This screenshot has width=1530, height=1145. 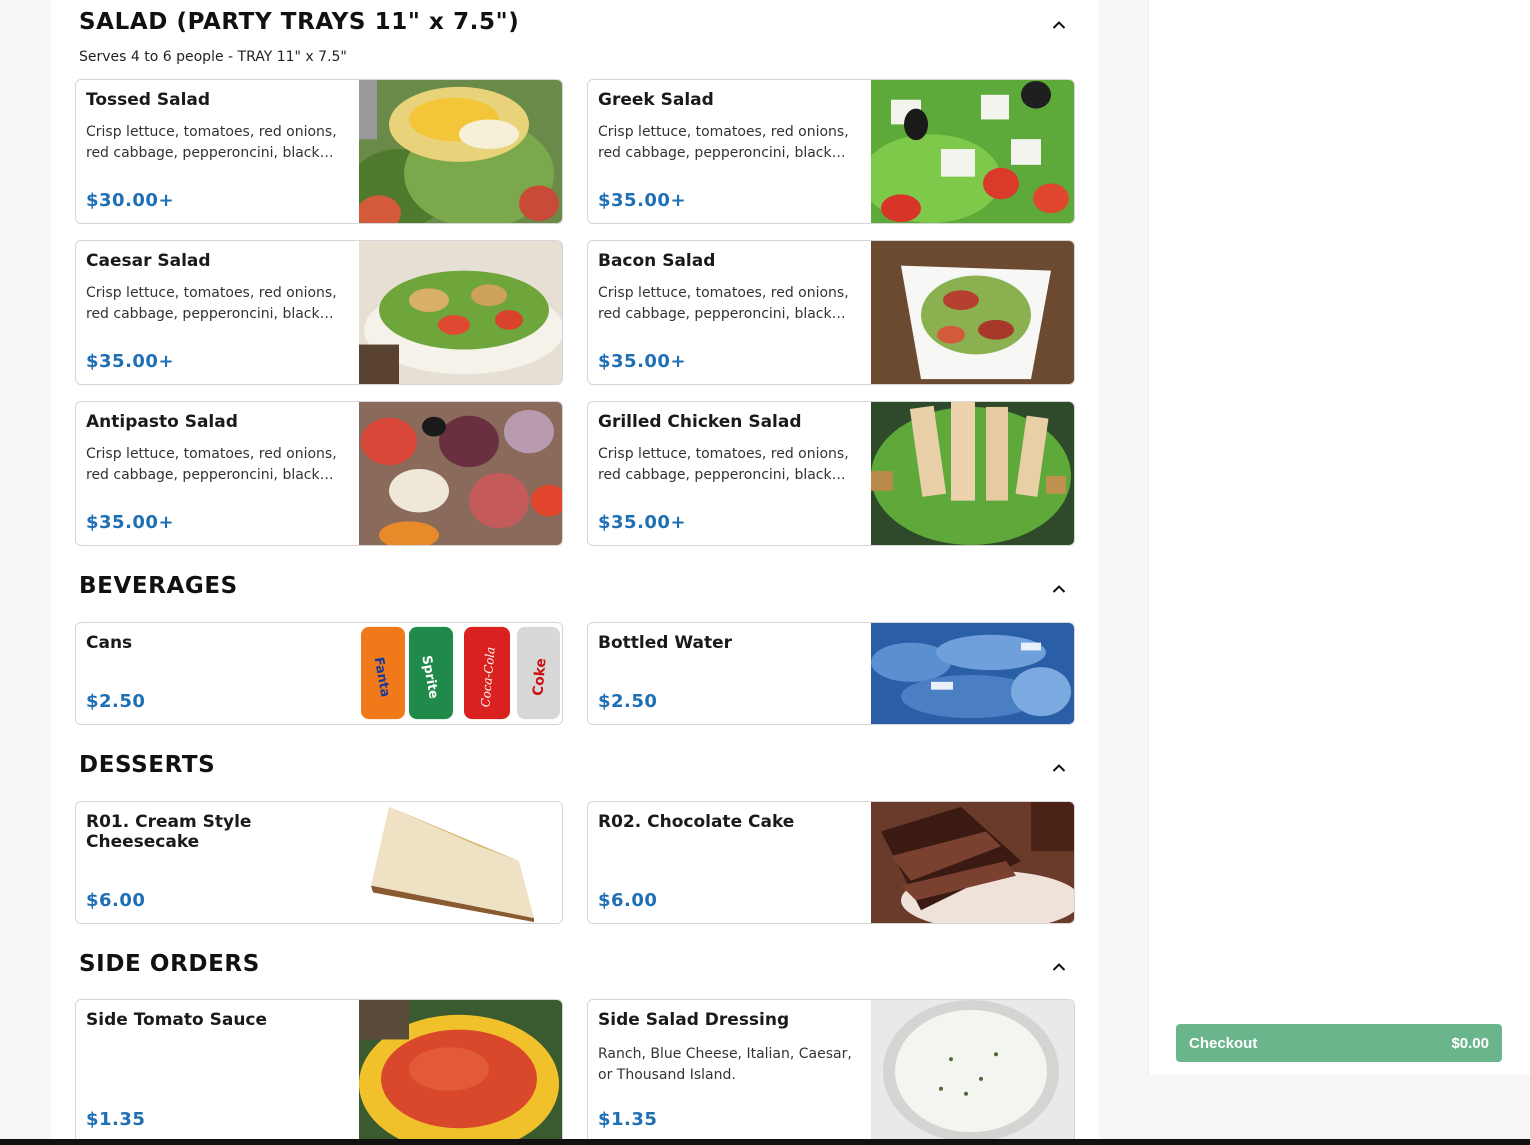 I want to click on menu-item-card: R02. Chocolate Cake $6.00, so click(x=831, y=862).